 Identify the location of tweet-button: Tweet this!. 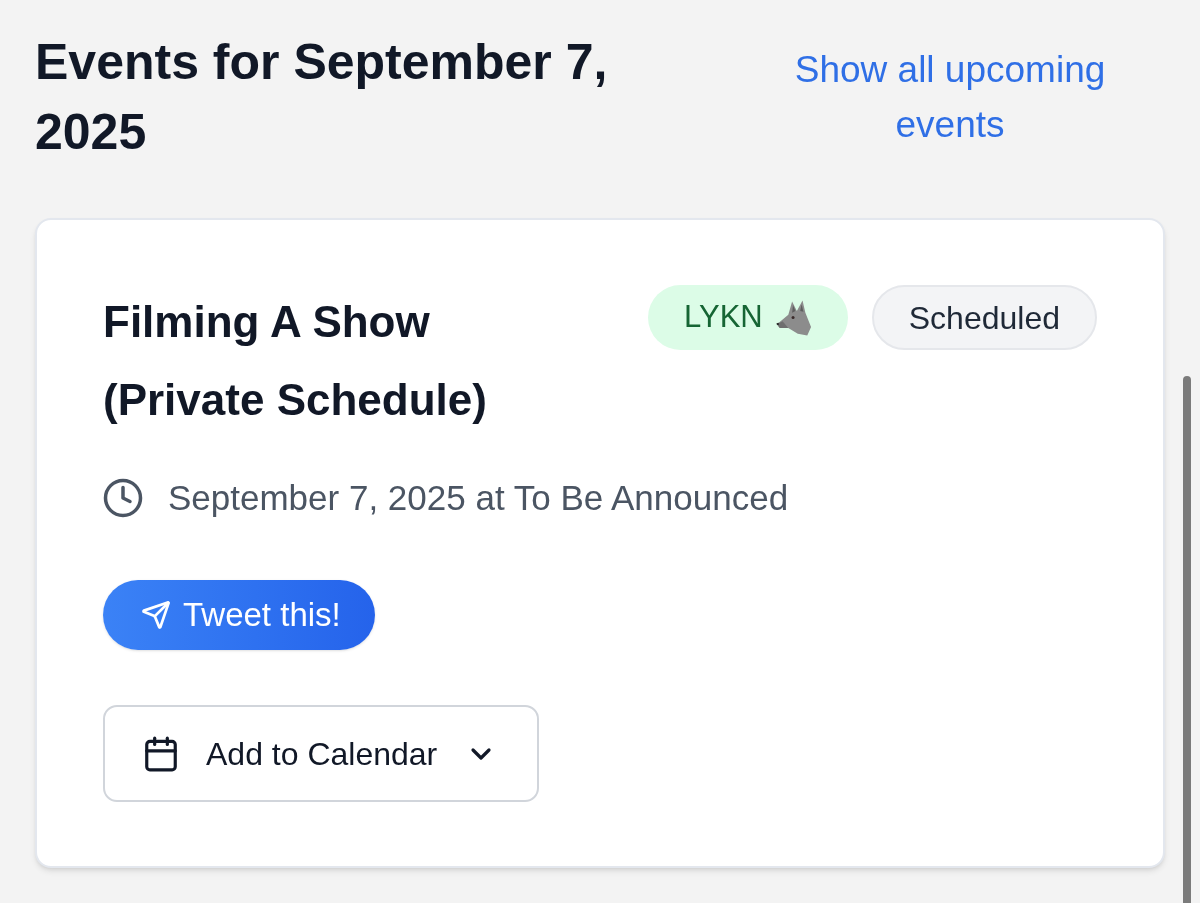
(239, 615).